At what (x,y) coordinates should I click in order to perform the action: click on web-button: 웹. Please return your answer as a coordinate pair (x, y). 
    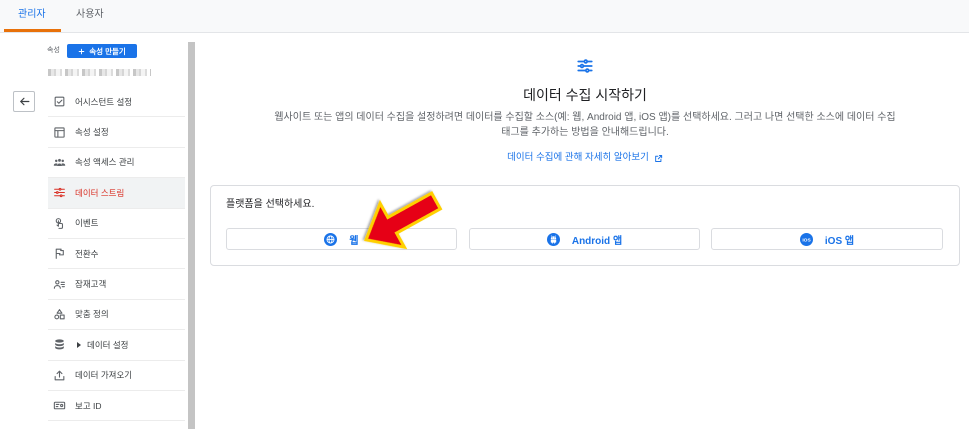
    Looking at the image, I should click on (341, 239).